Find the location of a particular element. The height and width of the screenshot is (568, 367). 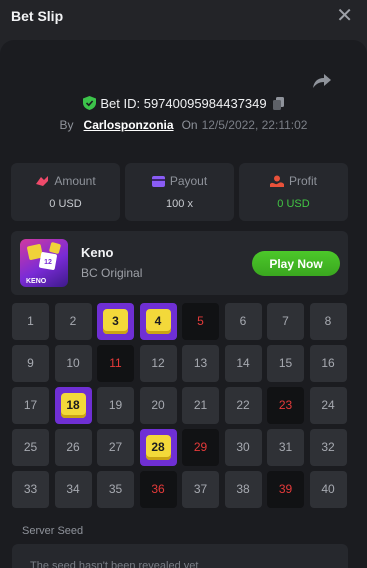

keno-cell: 10 is located at coordinates (73, 363).